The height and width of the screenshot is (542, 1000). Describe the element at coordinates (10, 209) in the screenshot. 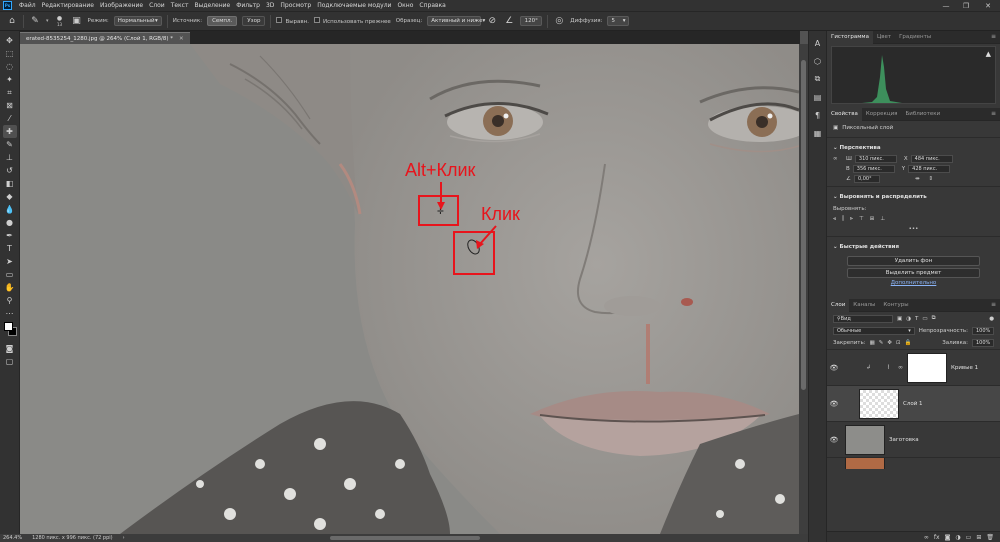

I see `blur-tool-icon: 💧` at that location.